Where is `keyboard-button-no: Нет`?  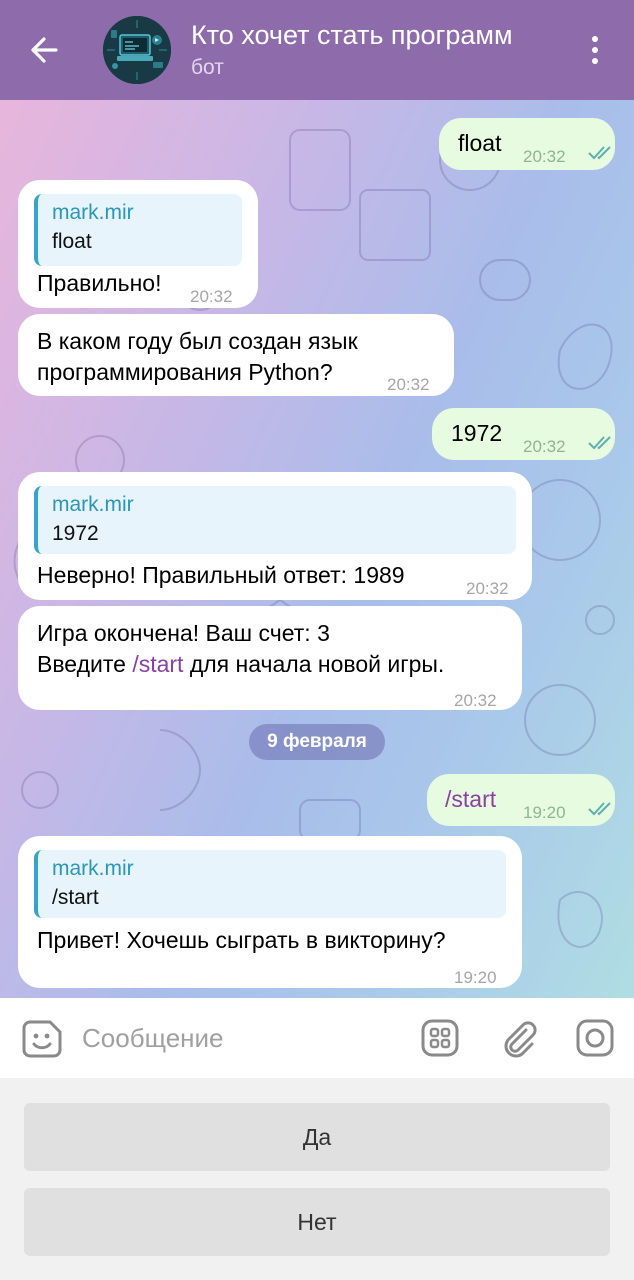 keyboard-button-no: Нет is located at coordinates (317, 1222).